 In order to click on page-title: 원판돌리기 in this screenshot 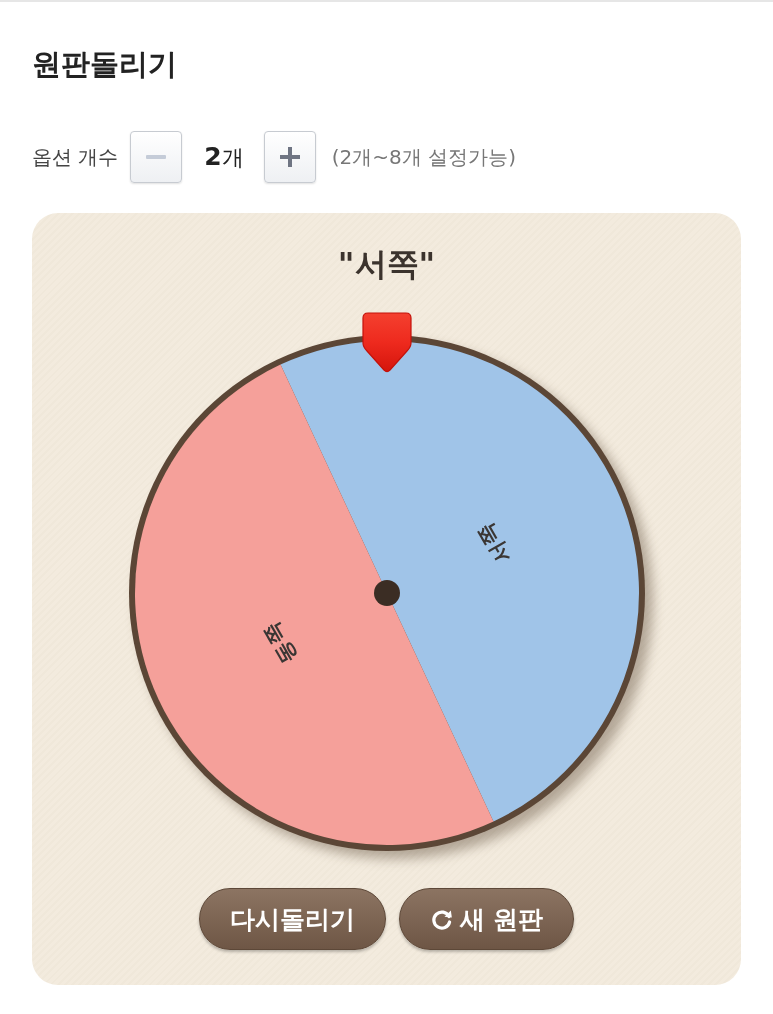, I will do `click(104, 64)`.